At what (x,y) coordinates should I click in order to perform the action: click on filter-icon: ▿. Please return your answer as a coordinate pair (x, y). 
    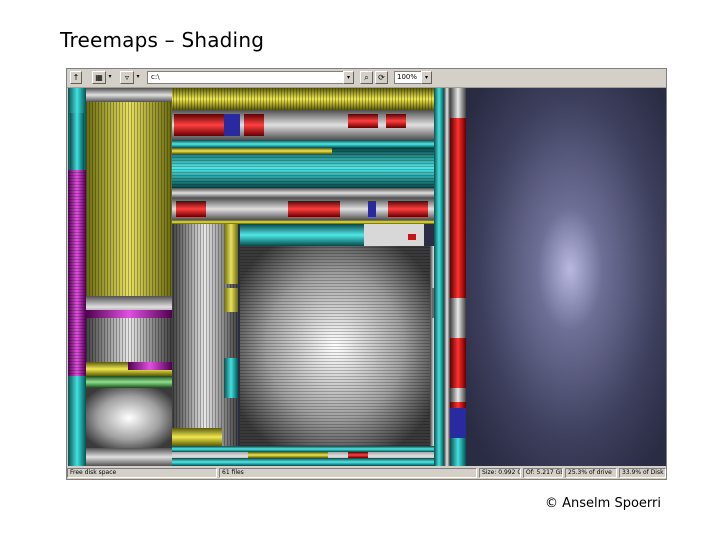
    Looking at the image, I should click on (127, 77).